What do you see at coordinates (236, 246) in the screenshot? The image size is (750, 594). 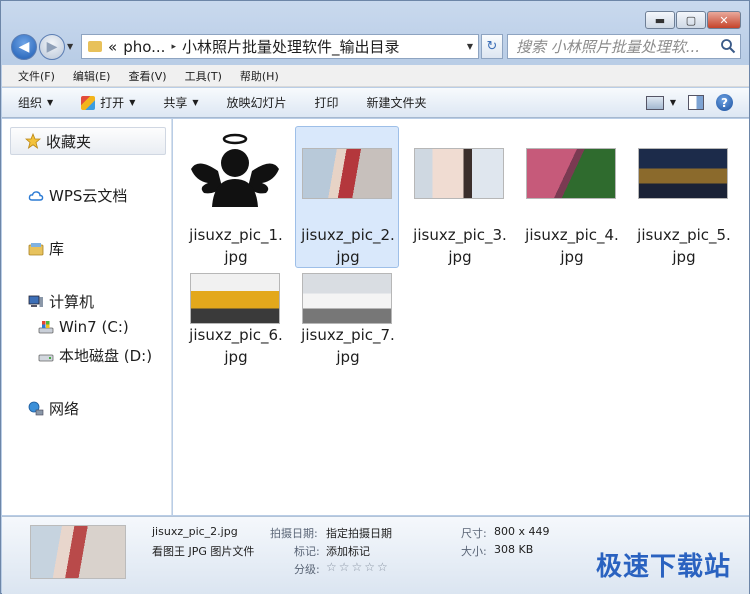 I see `file-name: jisuxz_pic_1. jpg` at bounding box center [236, 246].